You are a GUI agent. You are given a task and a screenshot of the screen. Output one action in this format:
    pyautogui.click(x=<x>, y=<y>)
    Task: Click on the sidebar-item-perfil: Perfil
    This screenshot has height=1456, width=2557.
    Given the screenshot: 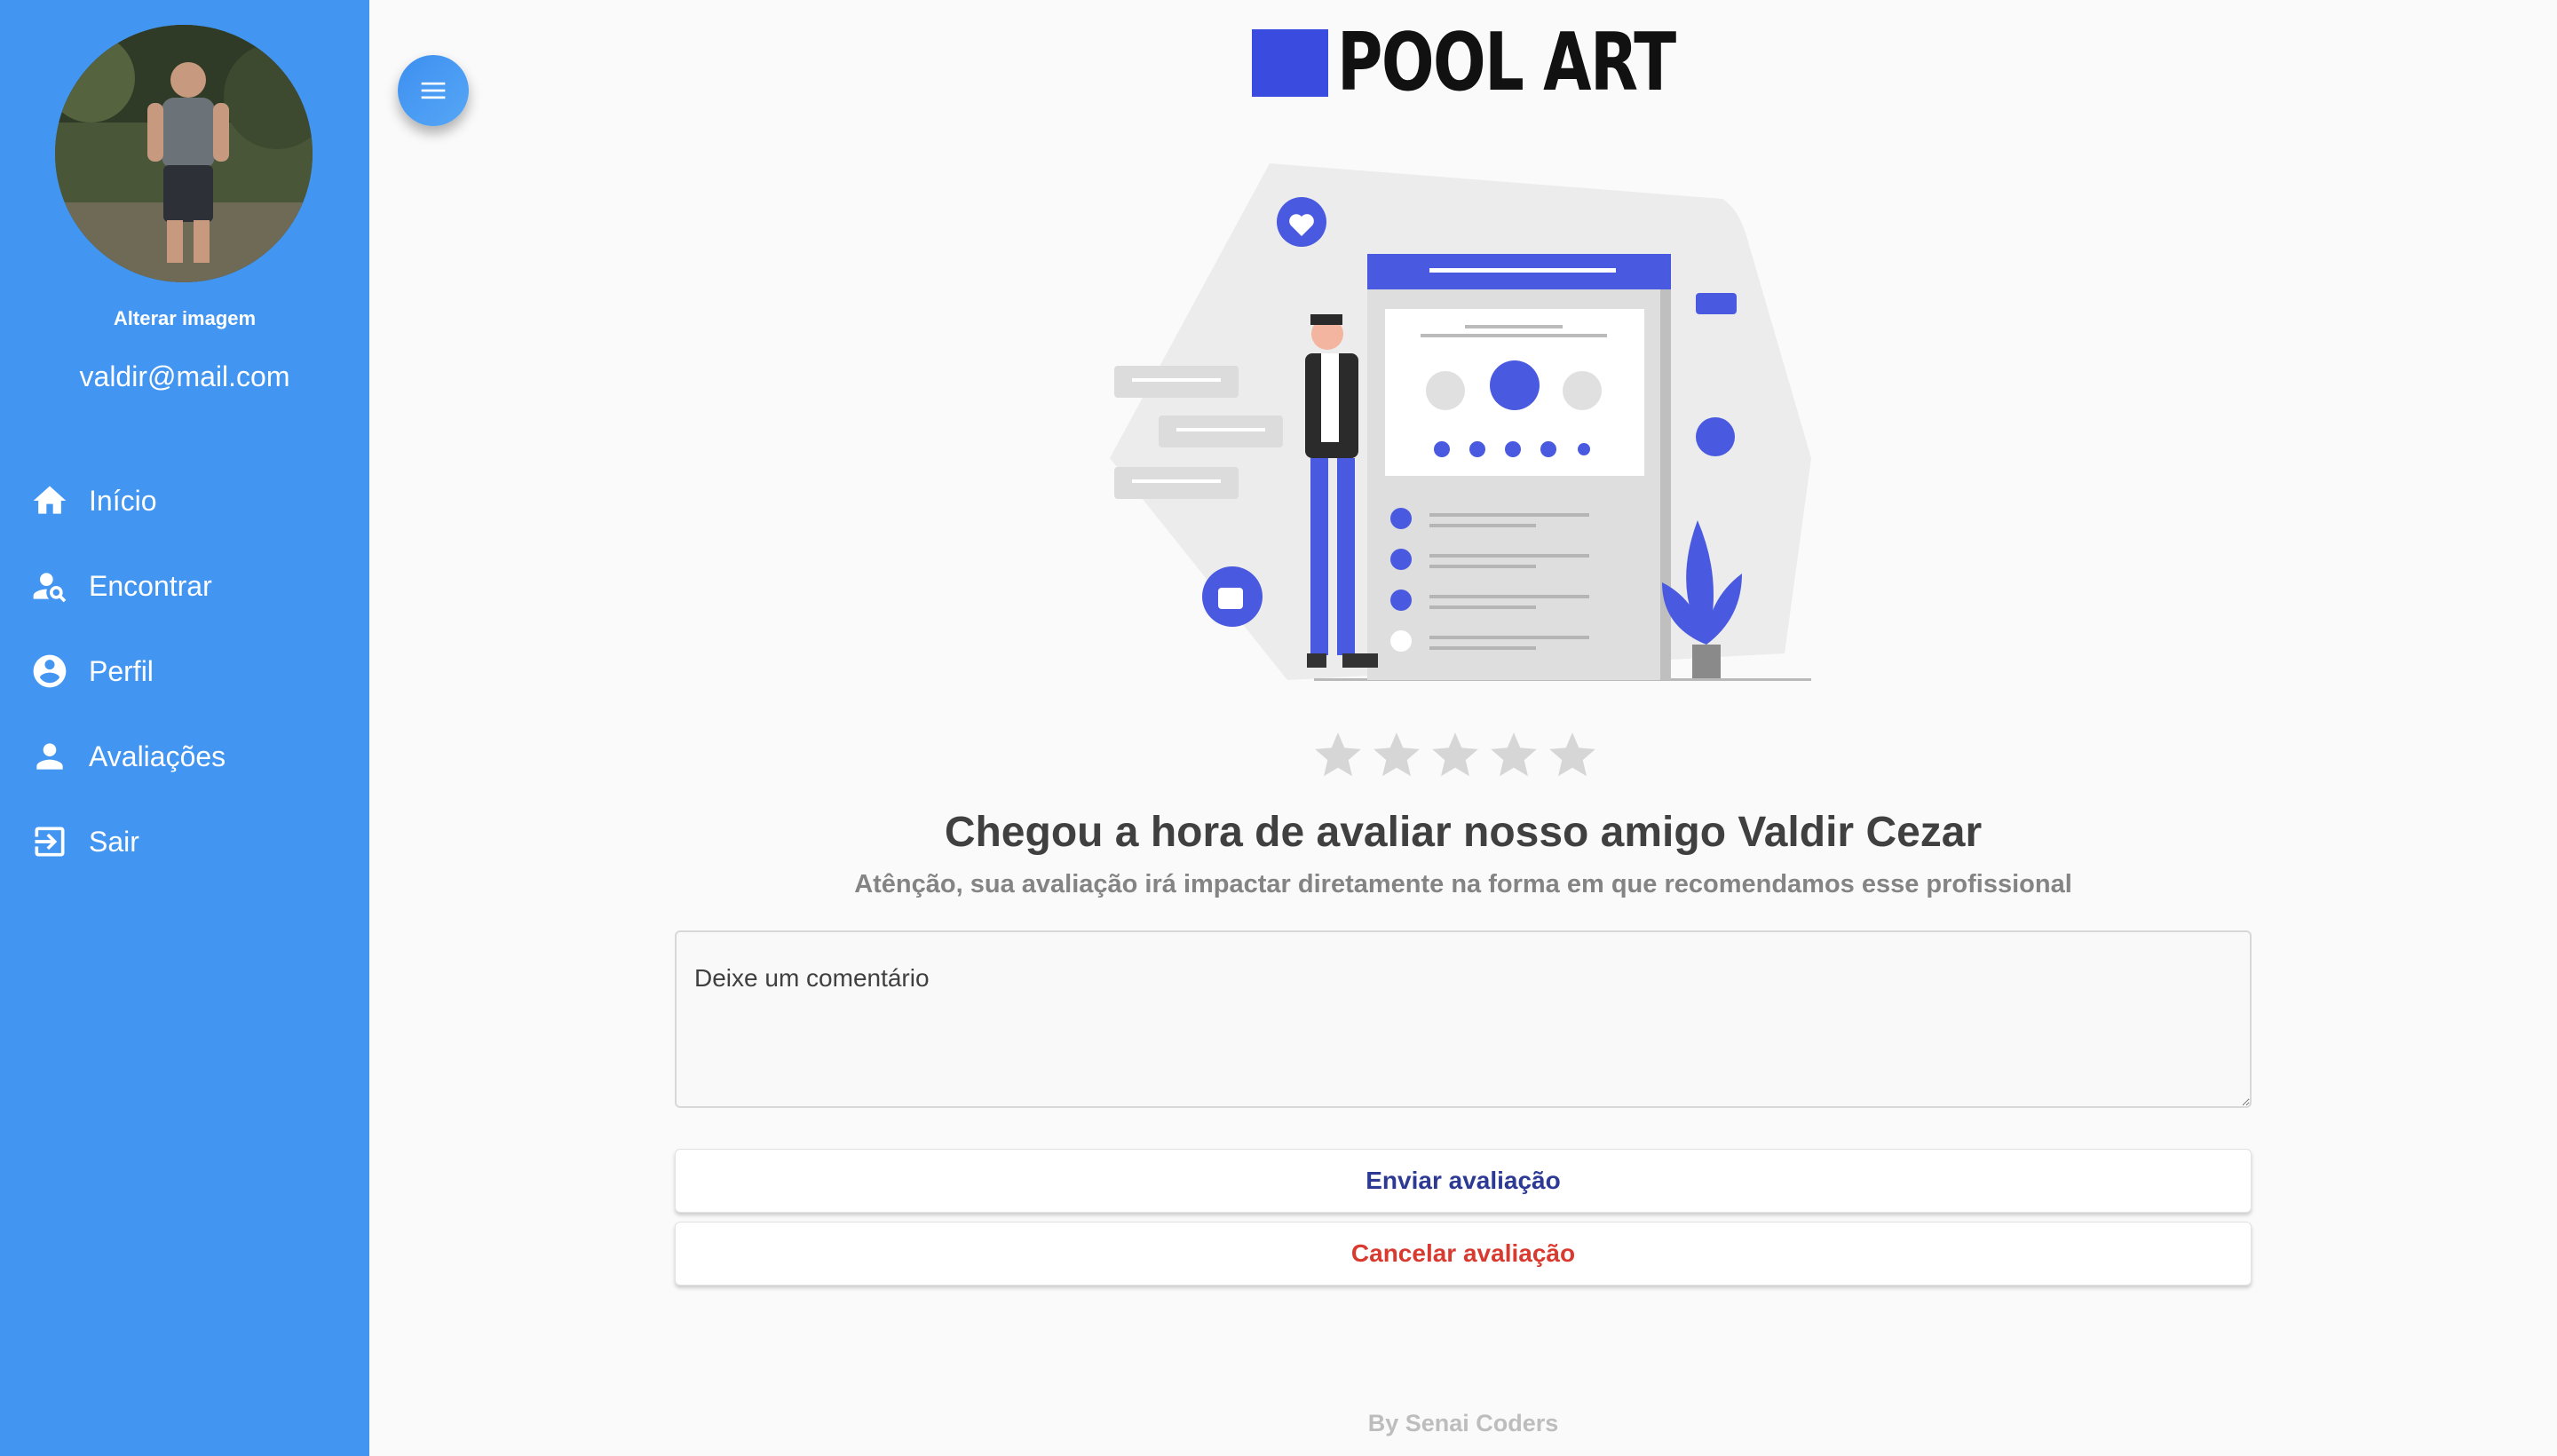 What is the action you would take?
    pyautogui.click(x=184, y=671)
    